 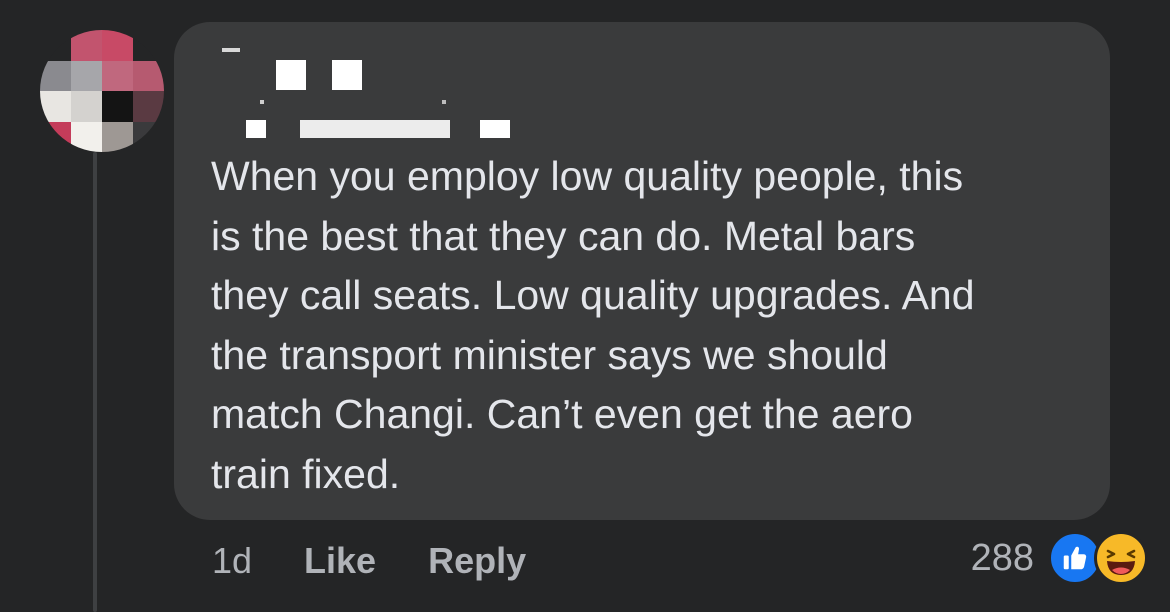 I want to click on reactions-summary: 288, so click(x=1059, y=558).